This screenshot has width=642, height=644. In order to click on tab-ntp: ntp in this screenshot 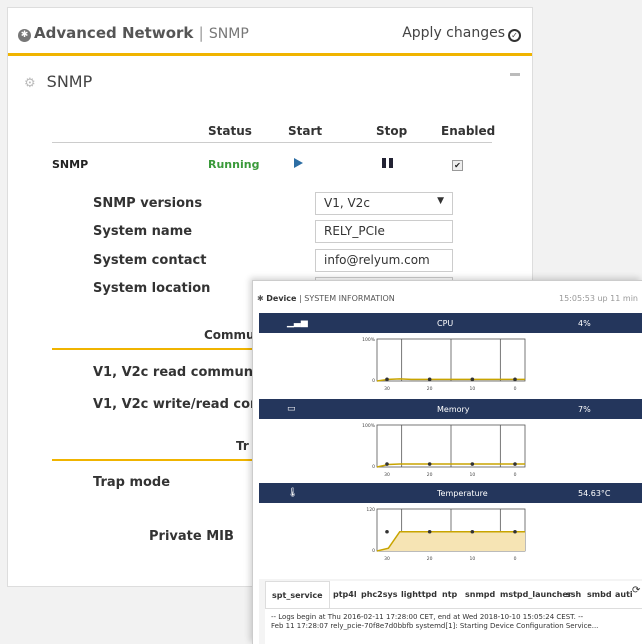, I will do `click(449, 594)`.